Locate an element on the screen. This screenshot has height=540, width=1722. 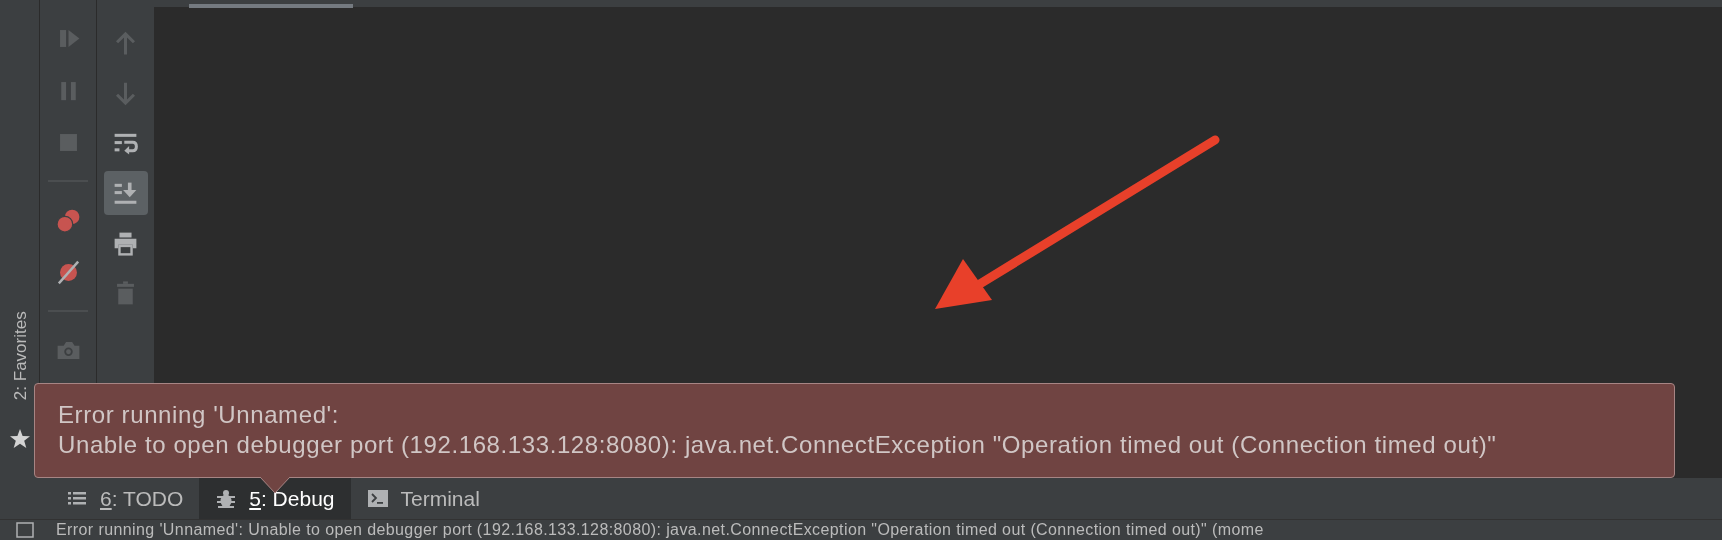
tool-window-tab: 5: Debug is located at coordinates (275, 498).